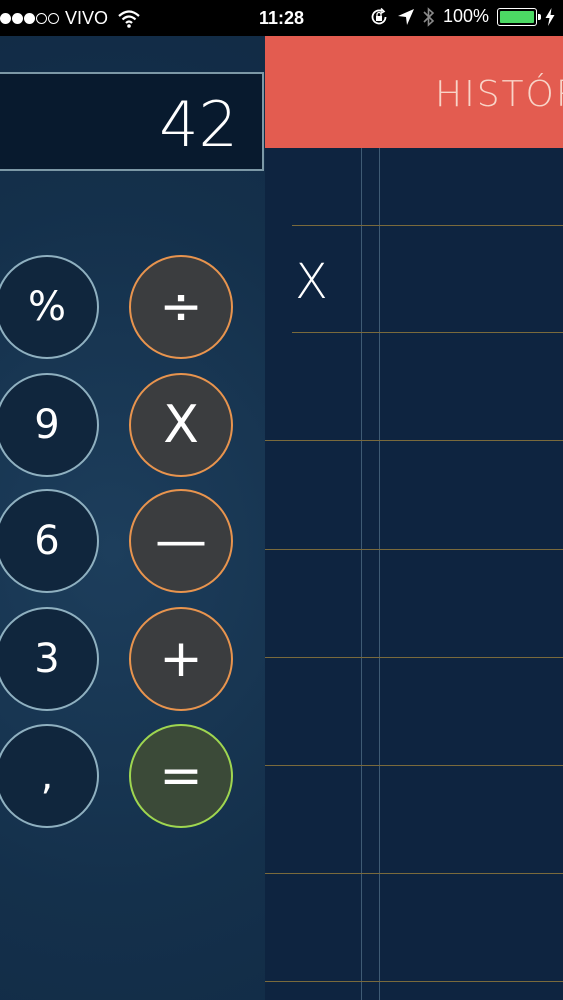 The width and height of the screenshot is (563, 1000). I want to click on charging-bolt-icon, so click(550, 16).